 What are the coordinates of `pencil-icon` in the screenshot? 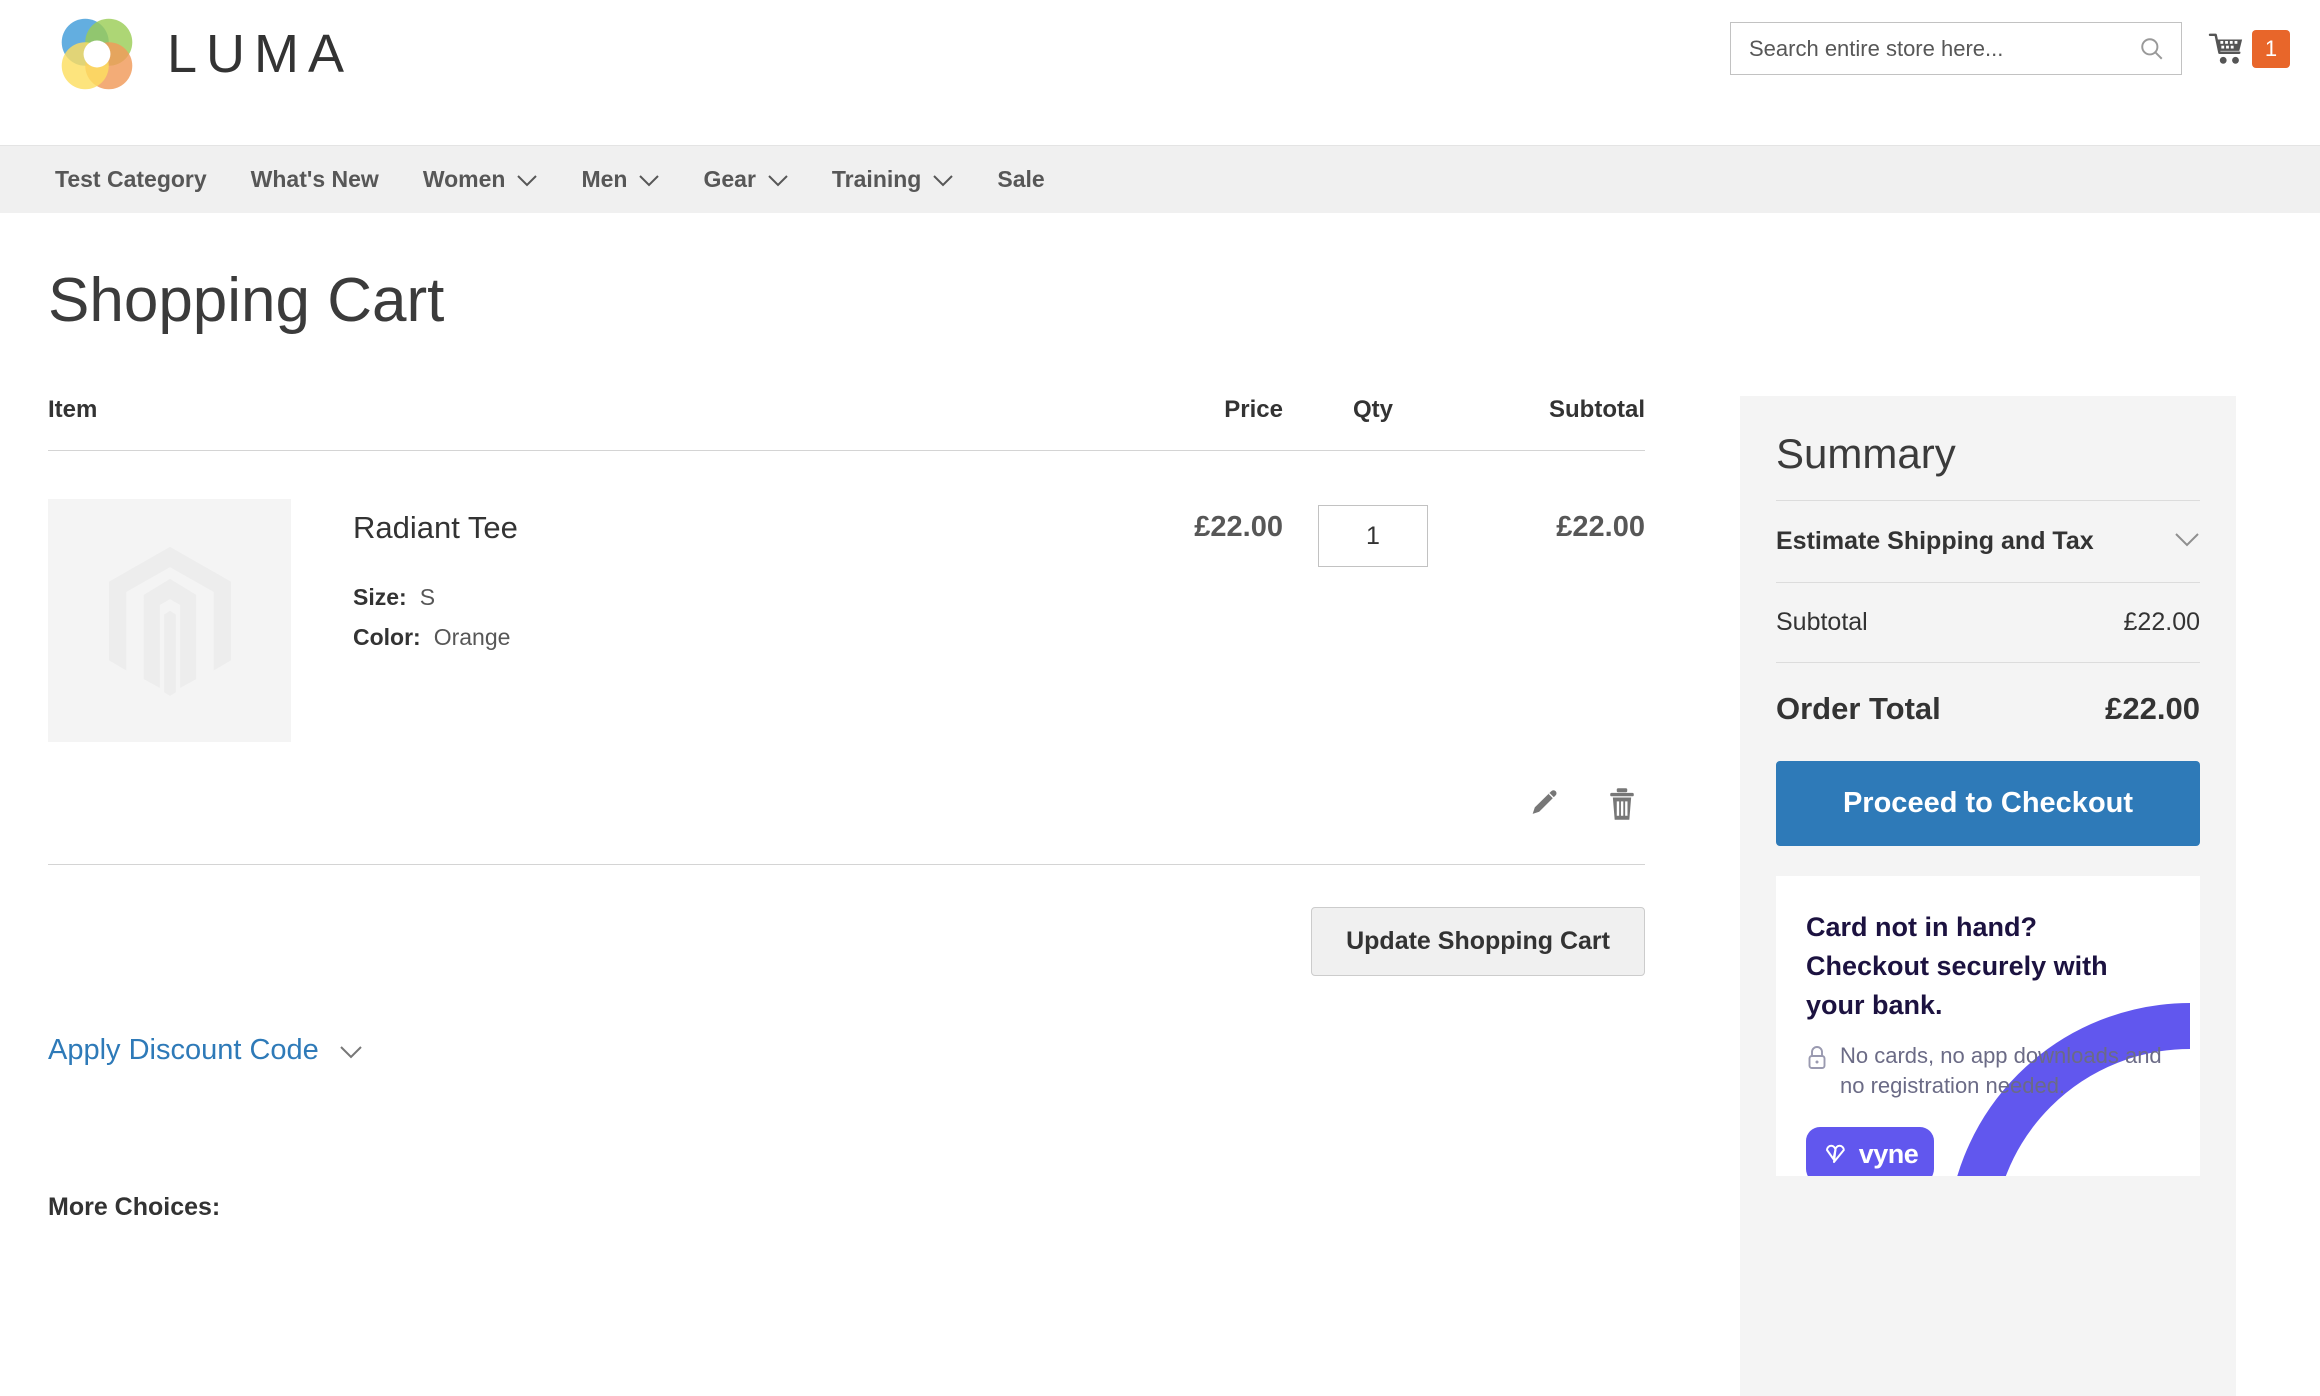 It's located at (1544, 806).